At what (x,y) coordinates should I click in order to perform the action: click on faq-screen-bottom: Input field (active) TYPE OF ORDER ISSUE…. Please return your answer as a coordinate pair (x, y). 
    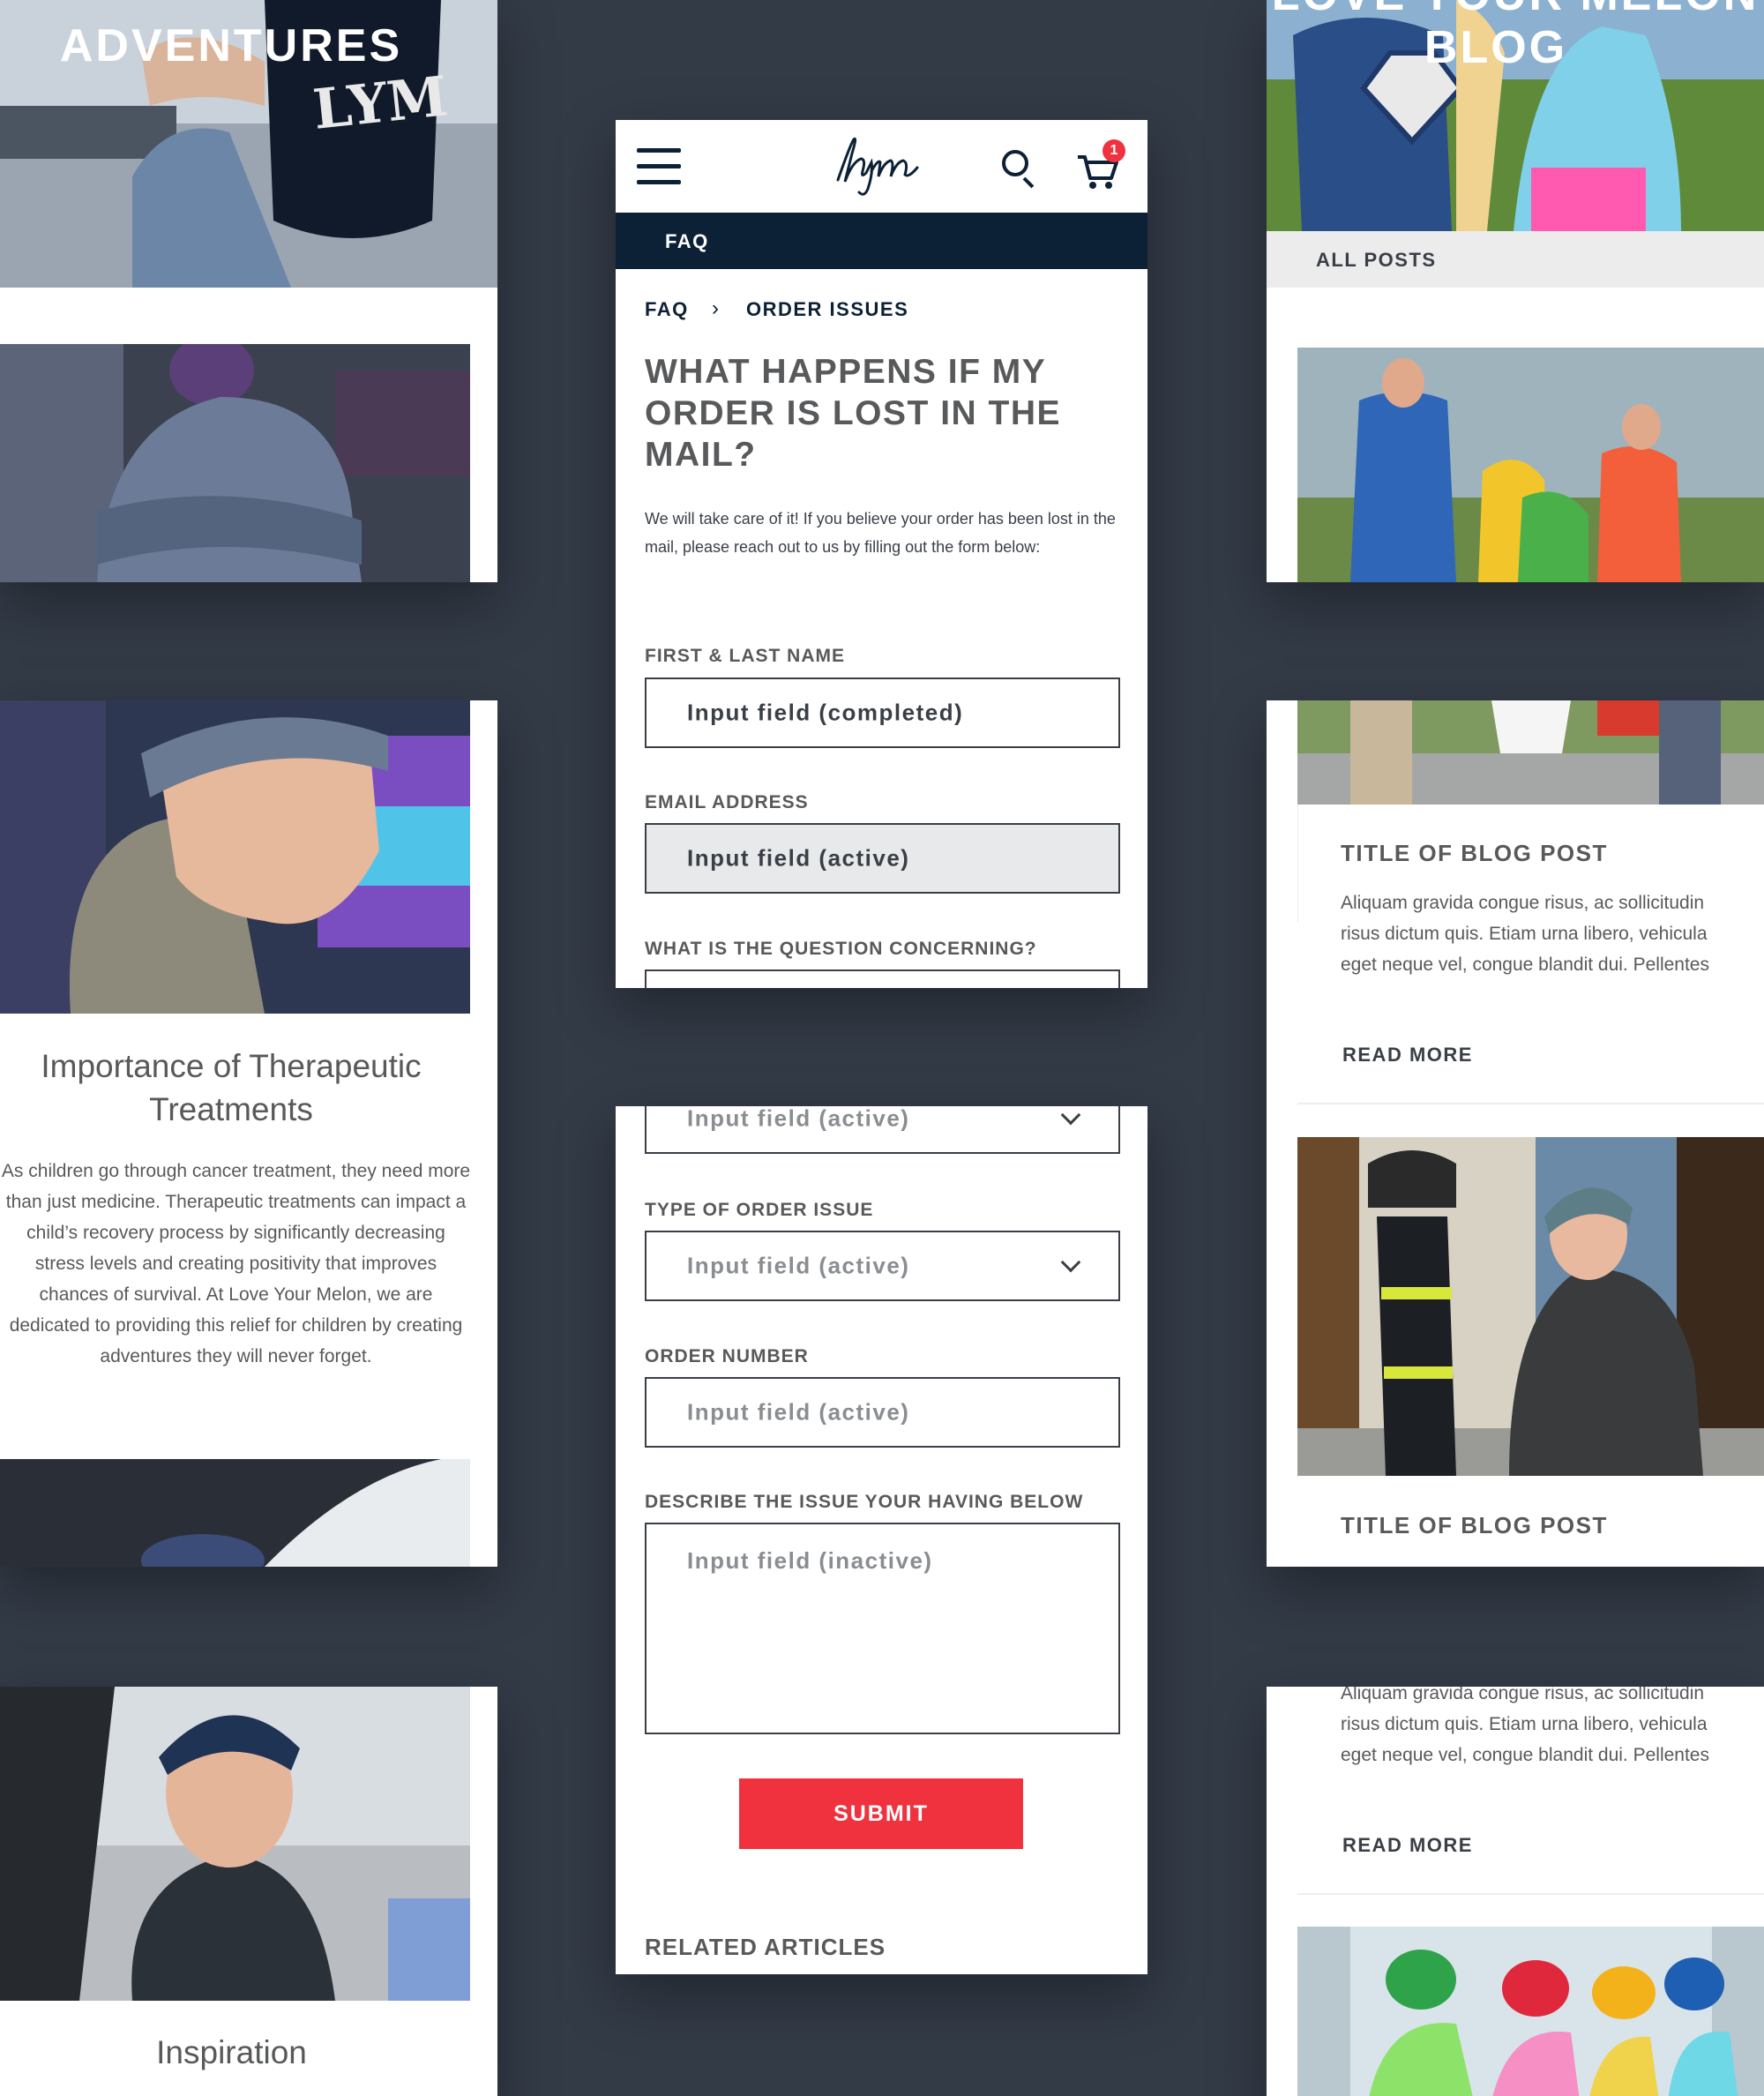
    Looking at the image, I should click on (881, 1540).